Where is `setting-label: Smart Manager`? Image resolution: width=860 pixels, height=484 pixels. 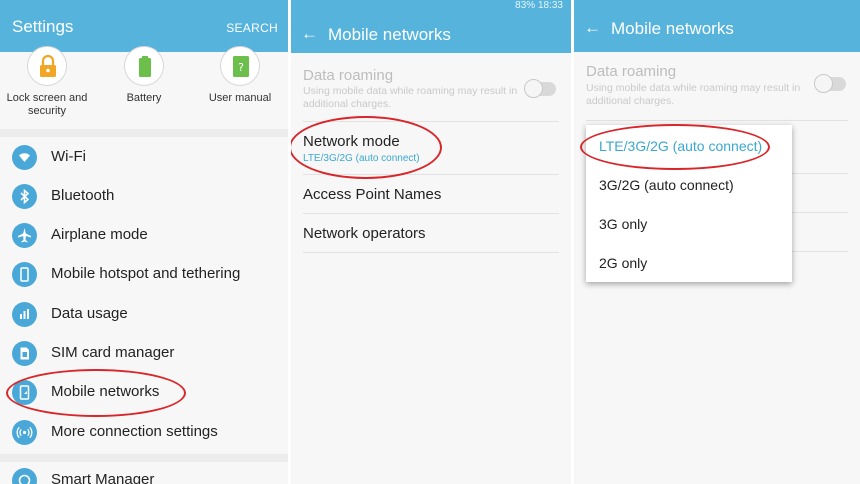
setting-label: Smart Manager is located at coordinates (103, 477).